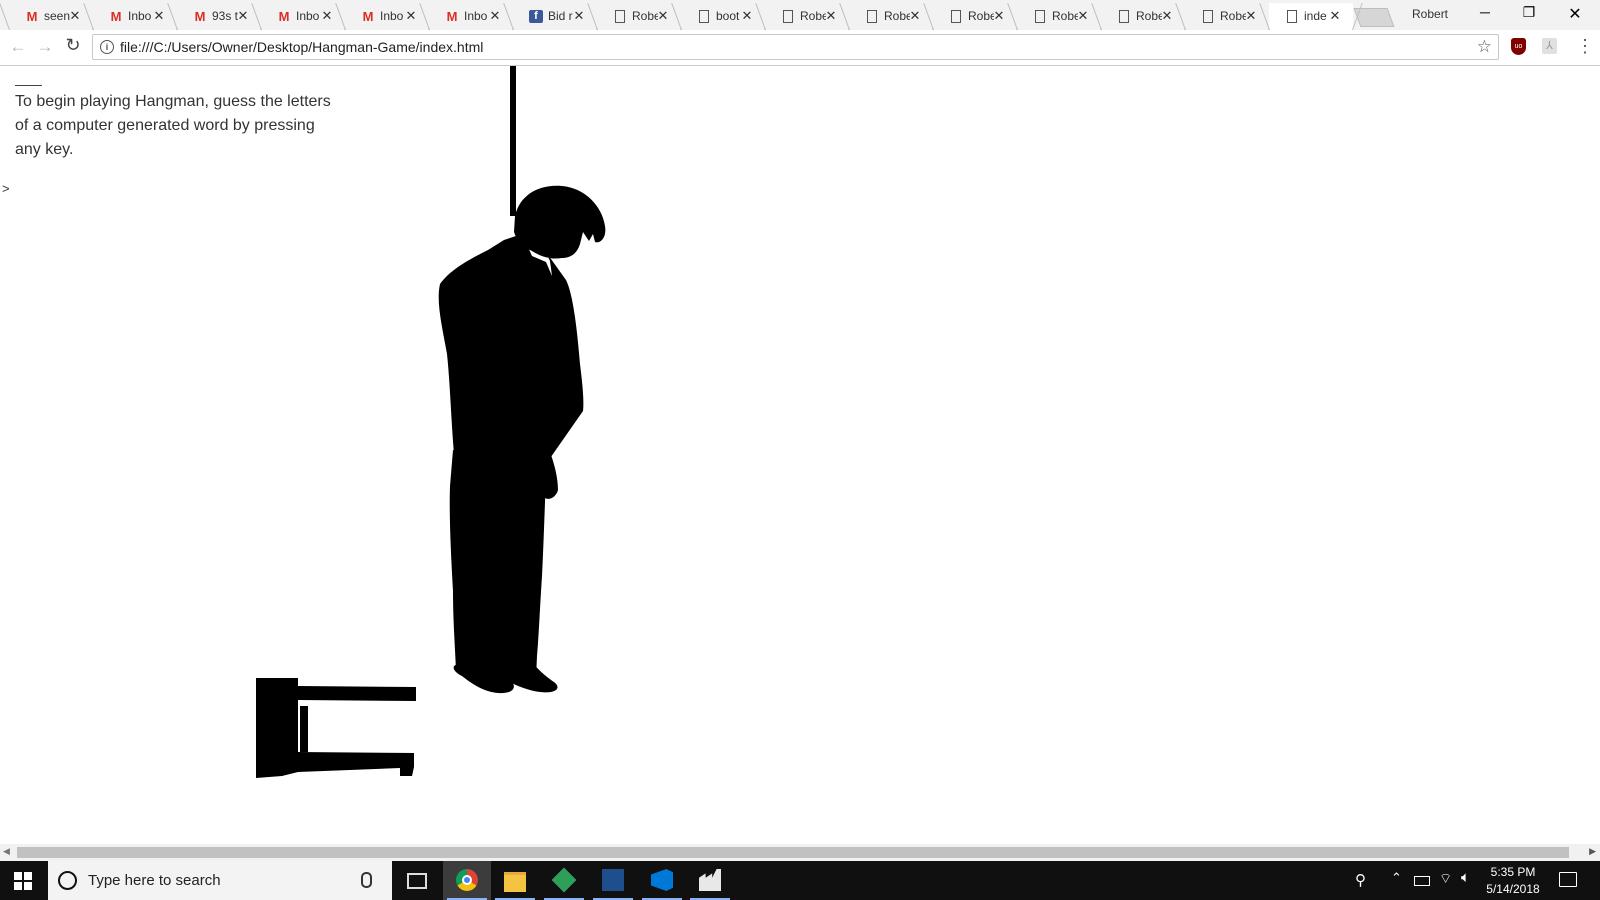 This screenshot has height=900, width=1600. Describe the element at coordinates (467, 880) in the screenshot. I see `taskbar-chrome` at that location.